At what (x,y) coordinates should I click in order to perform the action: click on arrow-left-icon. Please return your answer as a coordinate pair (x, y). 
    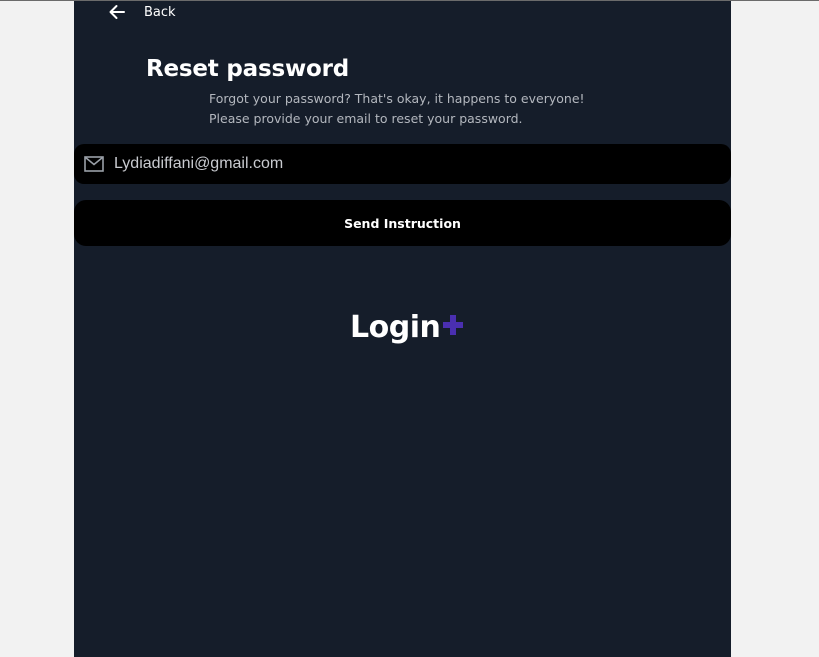
    Looking at the image, I should click on (117, 12).